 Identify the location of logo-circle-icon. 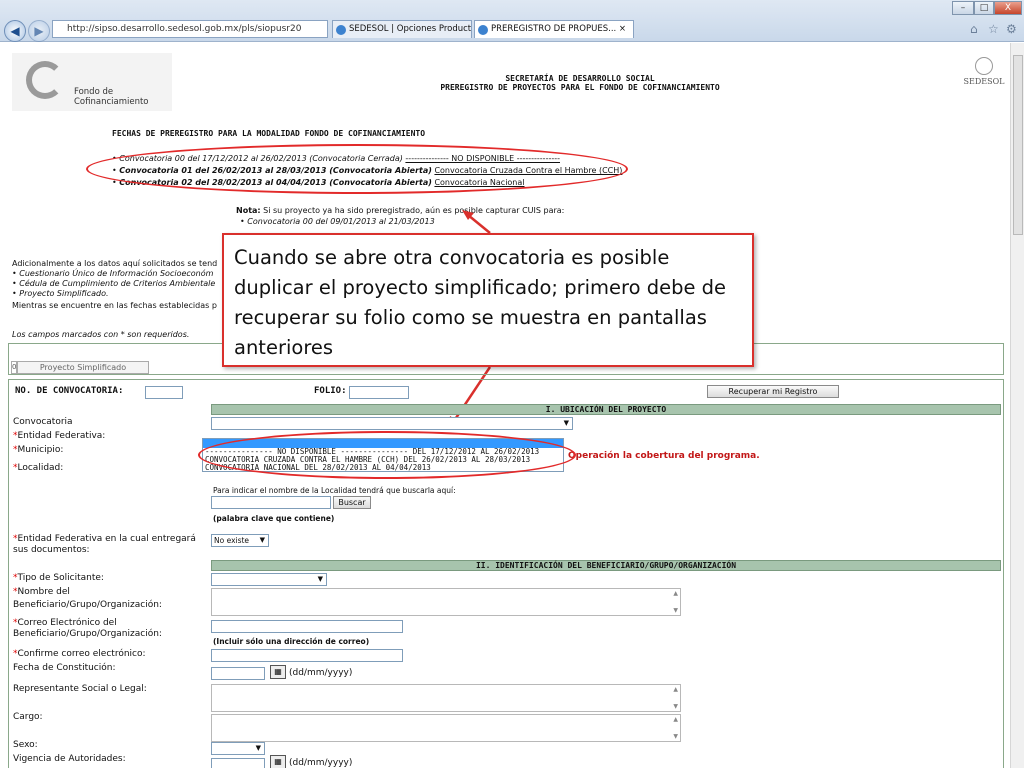
(45, 80).